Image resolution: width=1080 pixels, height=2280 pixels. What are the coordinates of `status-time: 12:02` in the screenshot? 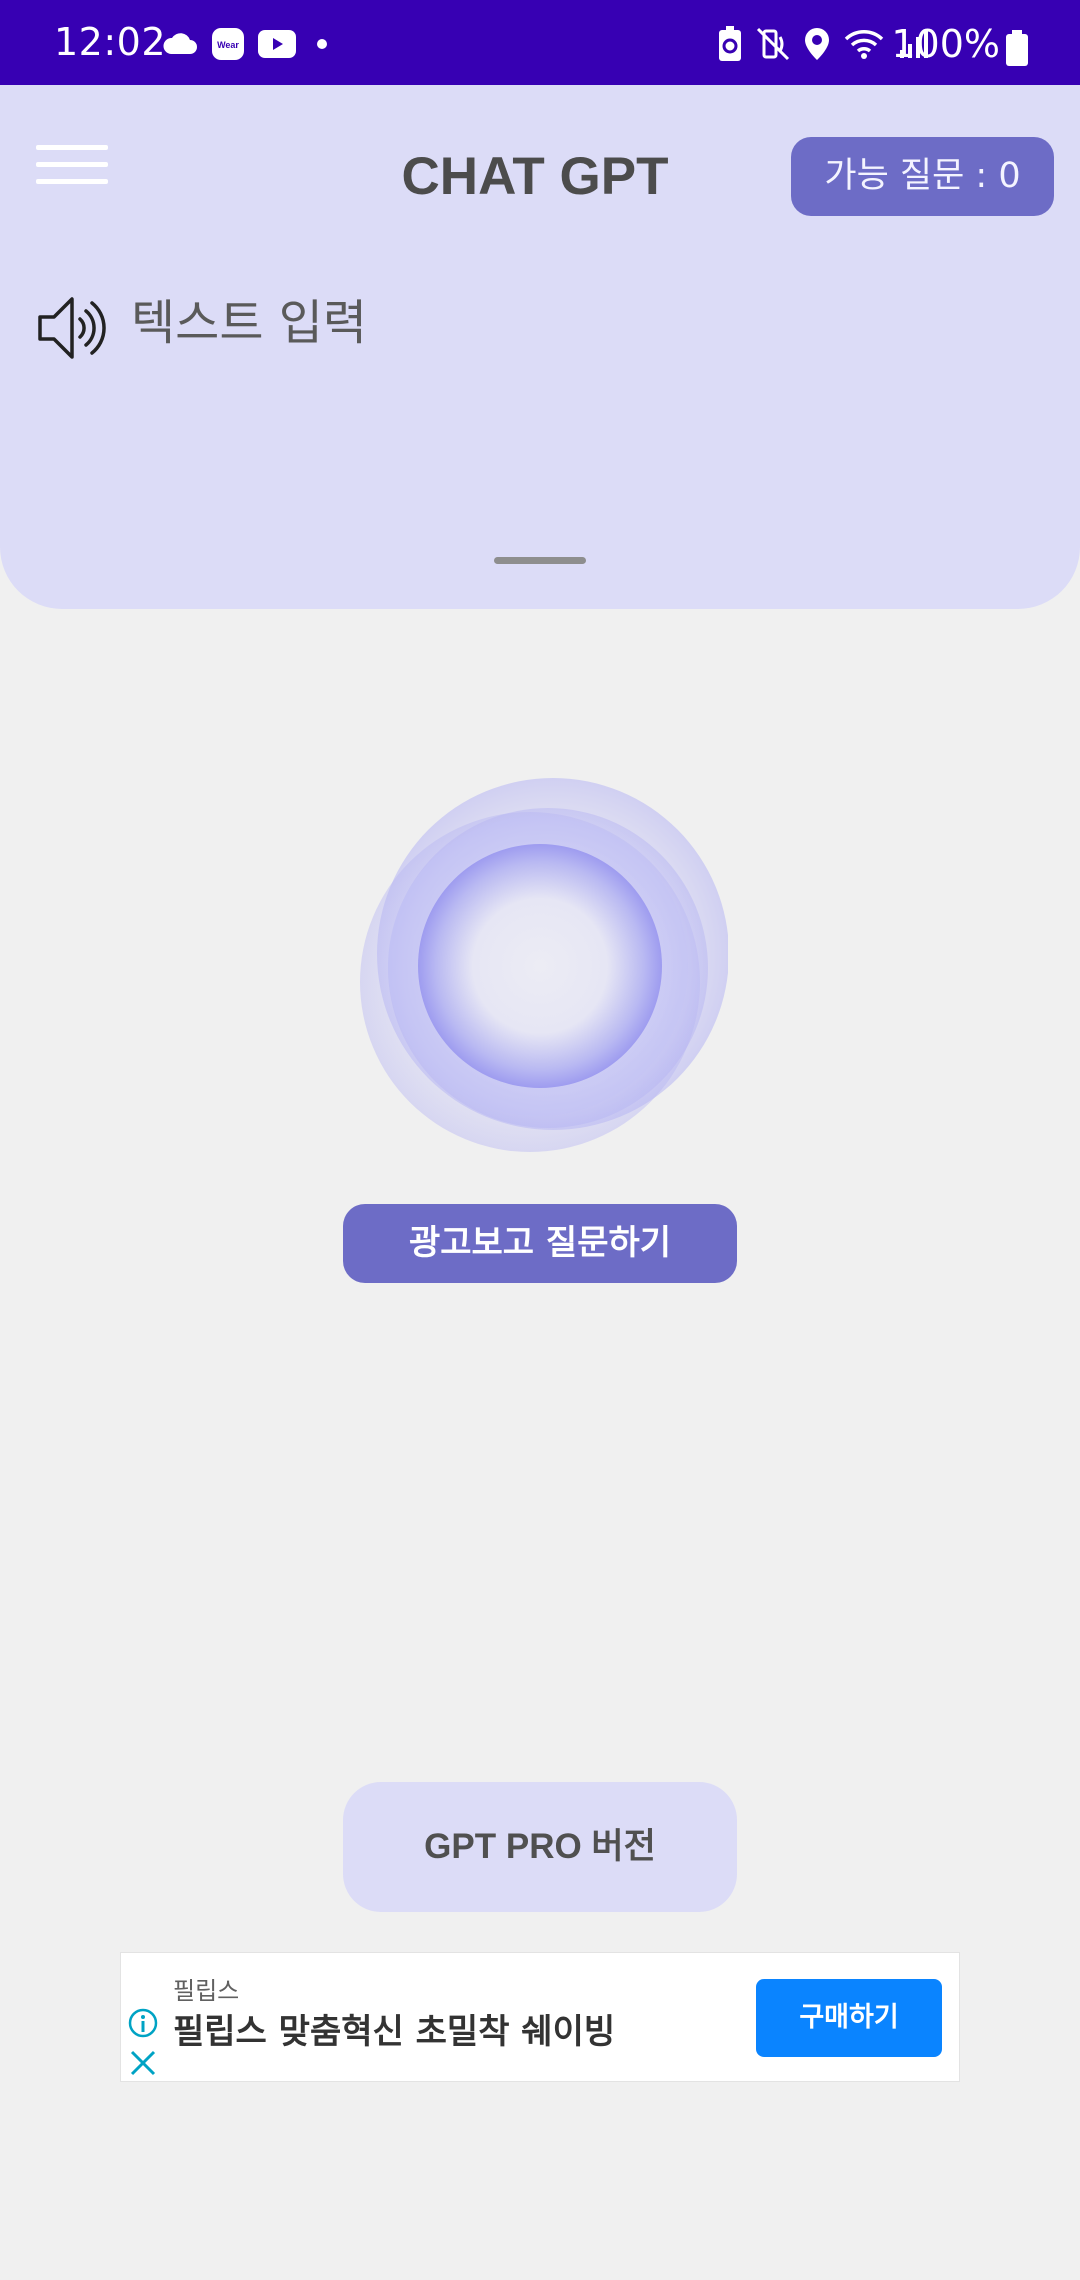 It's located at (110, 42).